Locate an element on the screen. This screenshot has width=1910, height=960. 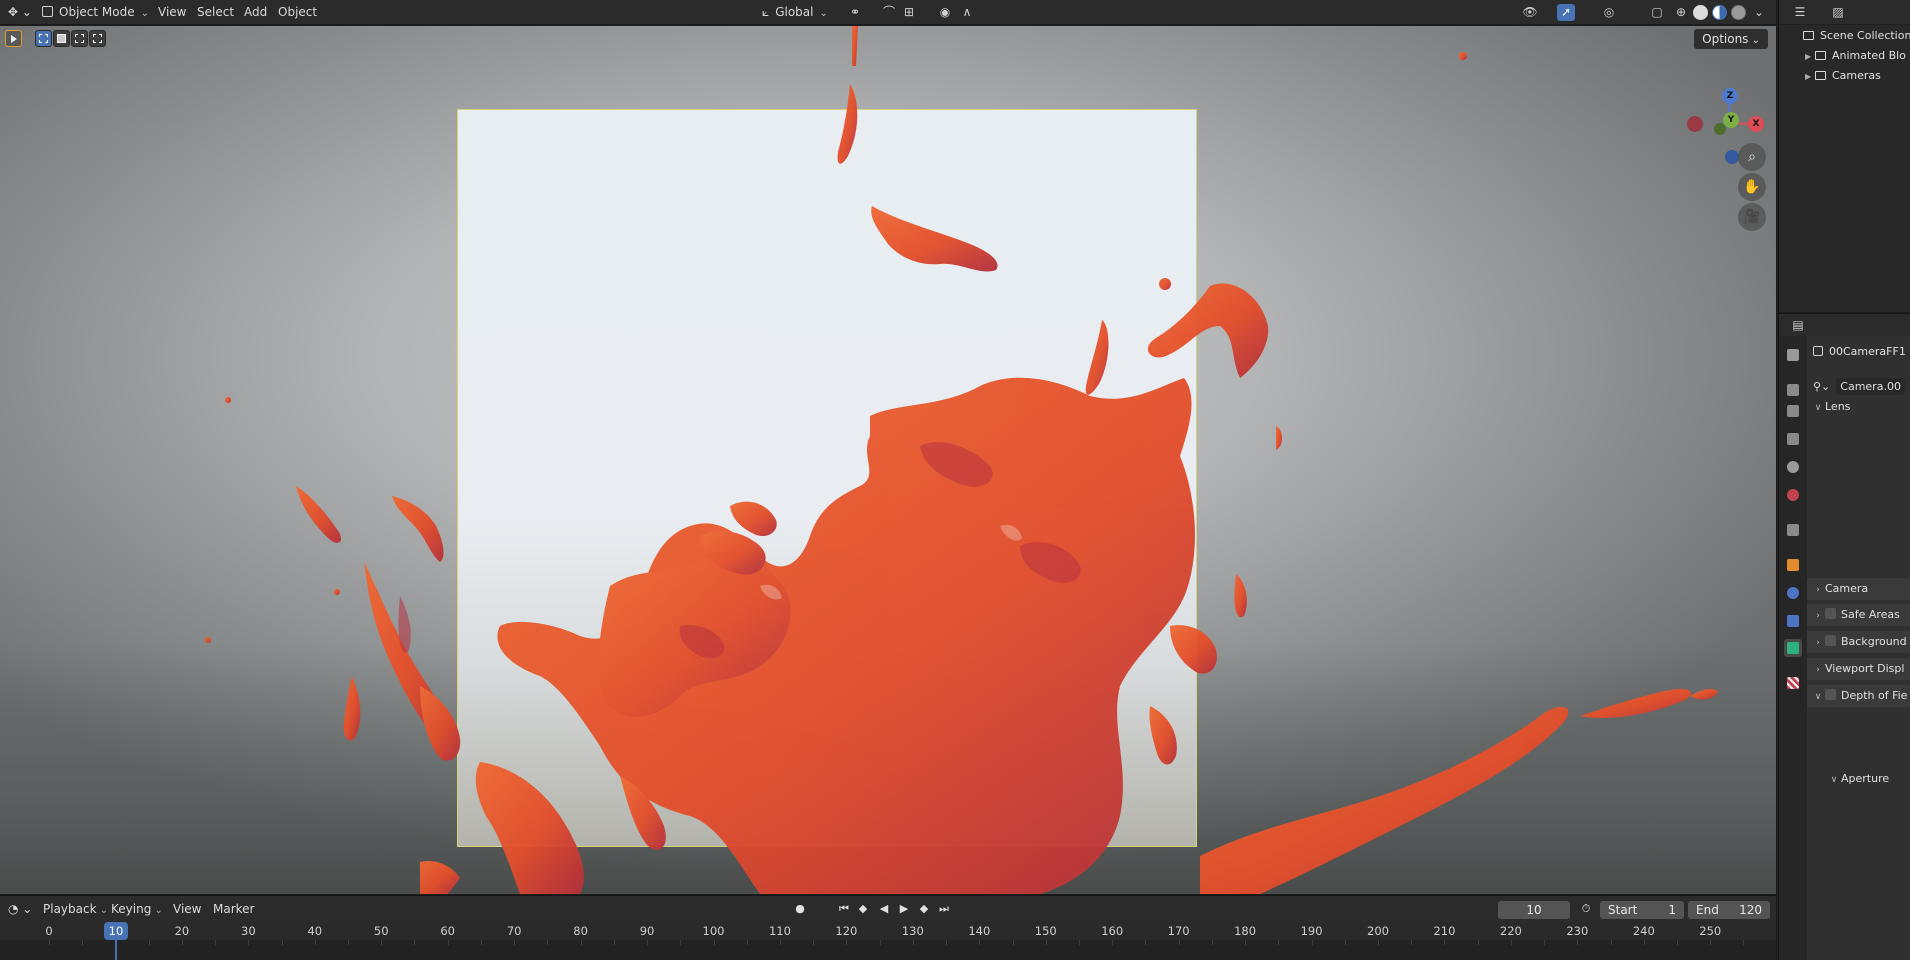
current-frame-field: 10 is located at coordinates (1534, 910).